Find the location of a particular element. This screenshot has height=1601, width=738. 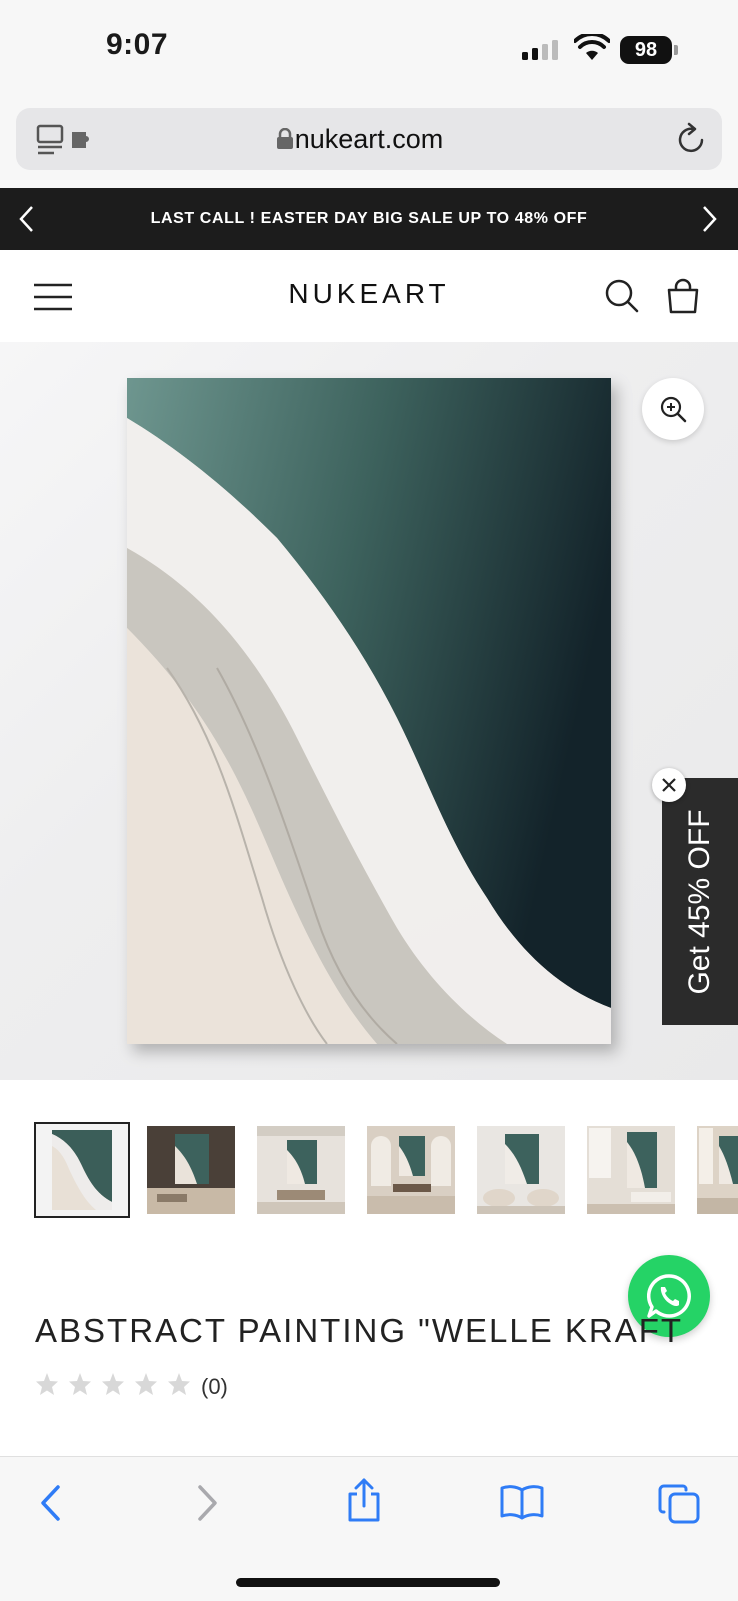

close-icon is located at coordinates (669, 785).